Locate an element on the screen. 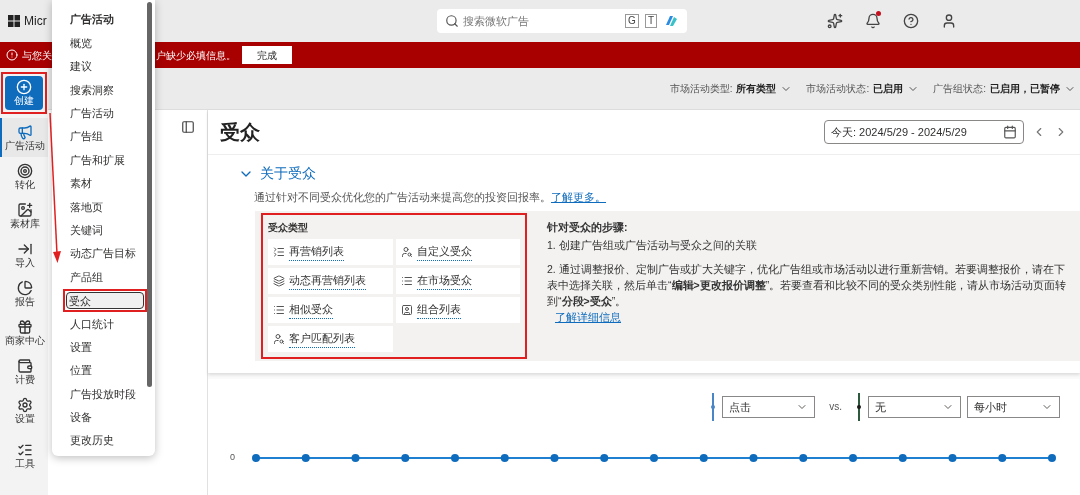  bell-icon is located at coordinates (873, 21).